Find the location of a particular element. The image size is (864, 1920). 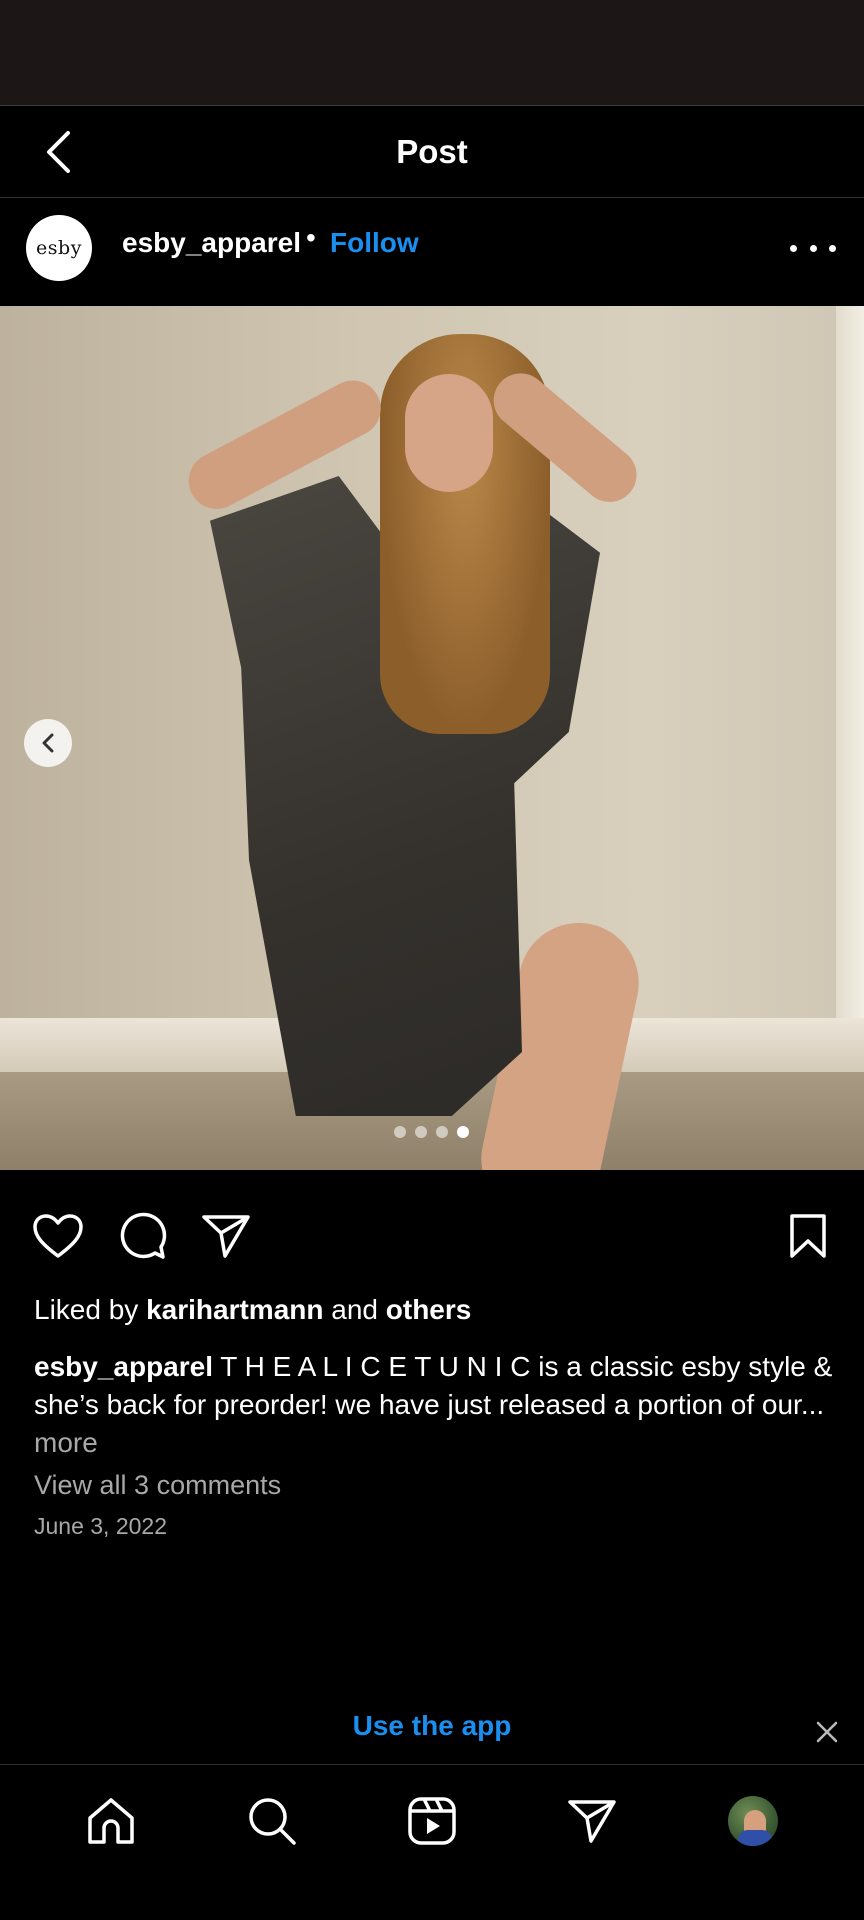

comment-icon is located at coordinates (143, 1235).